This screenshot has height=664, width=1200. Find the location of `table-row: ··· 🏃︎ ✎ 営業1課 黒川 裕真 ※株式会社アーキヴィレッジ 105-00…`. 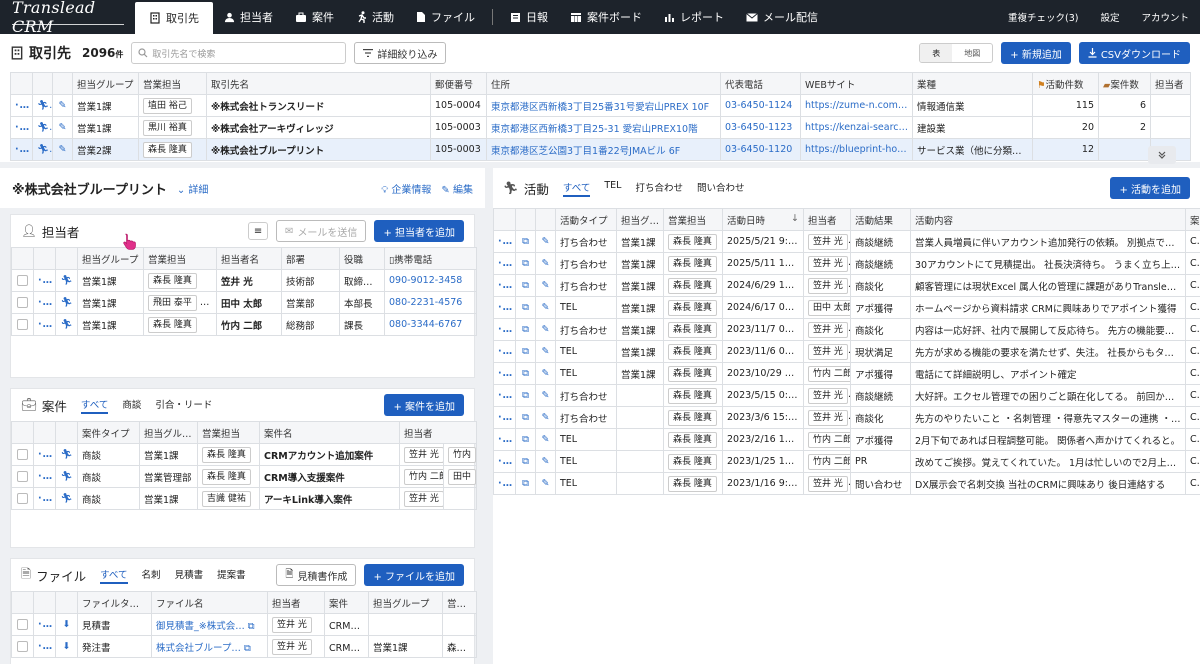

table-row: ··· 🏃︎ ✎ 営業1課 黒川 裕真 ※株式会社アーキヴィレッジ 105-00… is located at coordinates (600, 127).